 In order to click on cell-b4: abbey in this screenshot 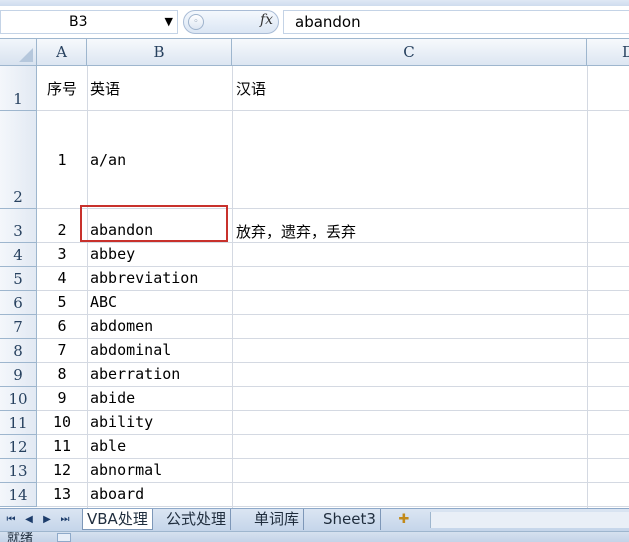, I will do `click(160, 254)`.